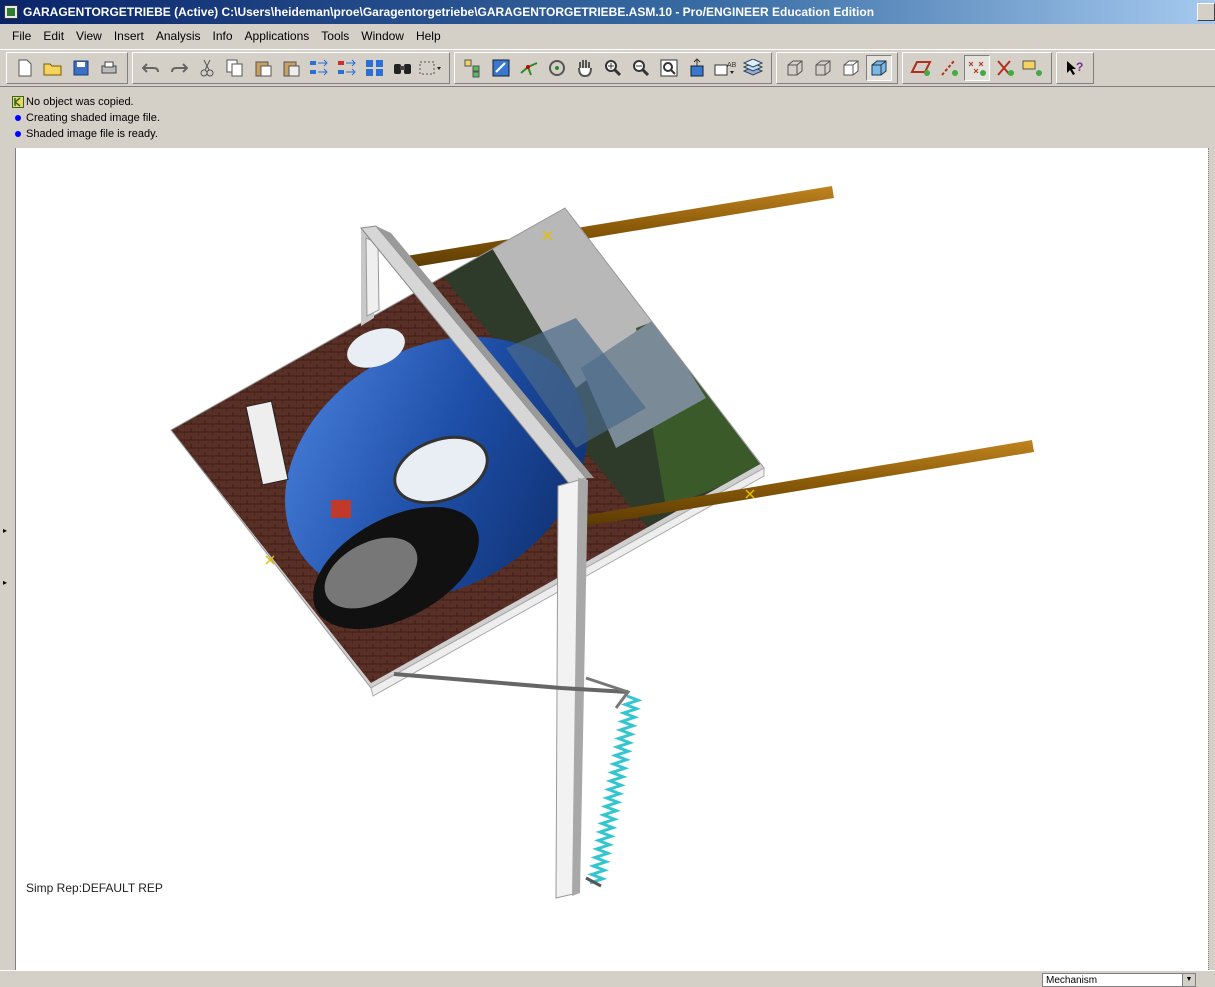 The image size is (1215, 987). What do you see at coordinates (375, 68) in the screenshot?
I see `model-tree-icon` at bounding box center [375, 68].